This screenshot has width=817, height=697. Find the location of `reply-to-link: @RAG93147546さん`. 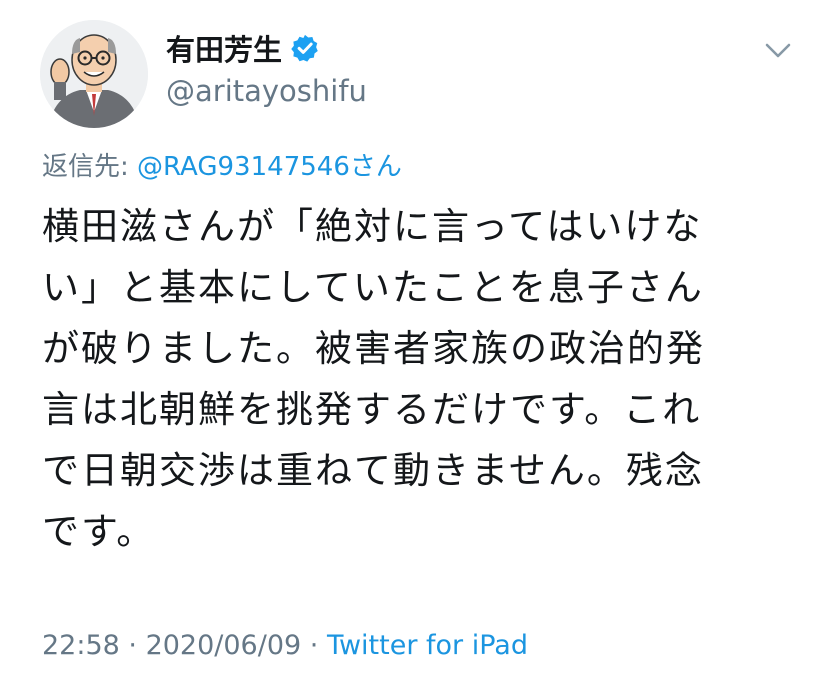

reply-to-link: @RAG93147546さん is located at coordinates (269, 167).